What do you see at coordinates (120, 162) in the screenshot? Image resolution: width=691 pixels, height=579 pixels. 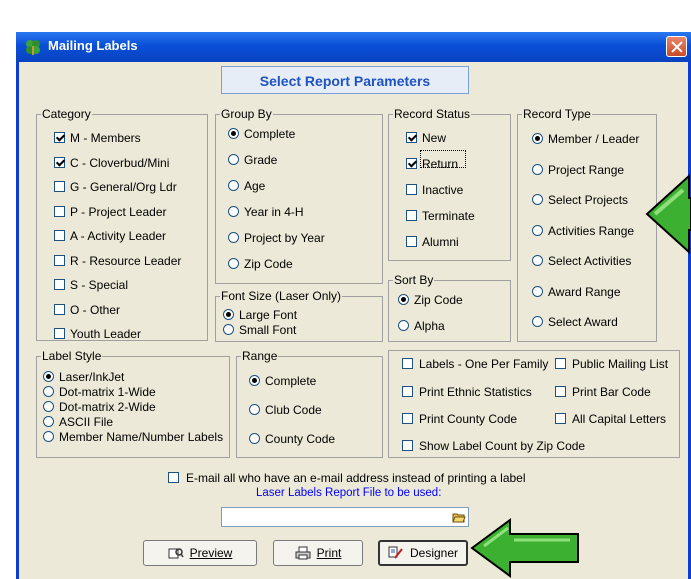 I see `category-option-label: C - Cloverbud/Mini` at bounding box center [120, 162].